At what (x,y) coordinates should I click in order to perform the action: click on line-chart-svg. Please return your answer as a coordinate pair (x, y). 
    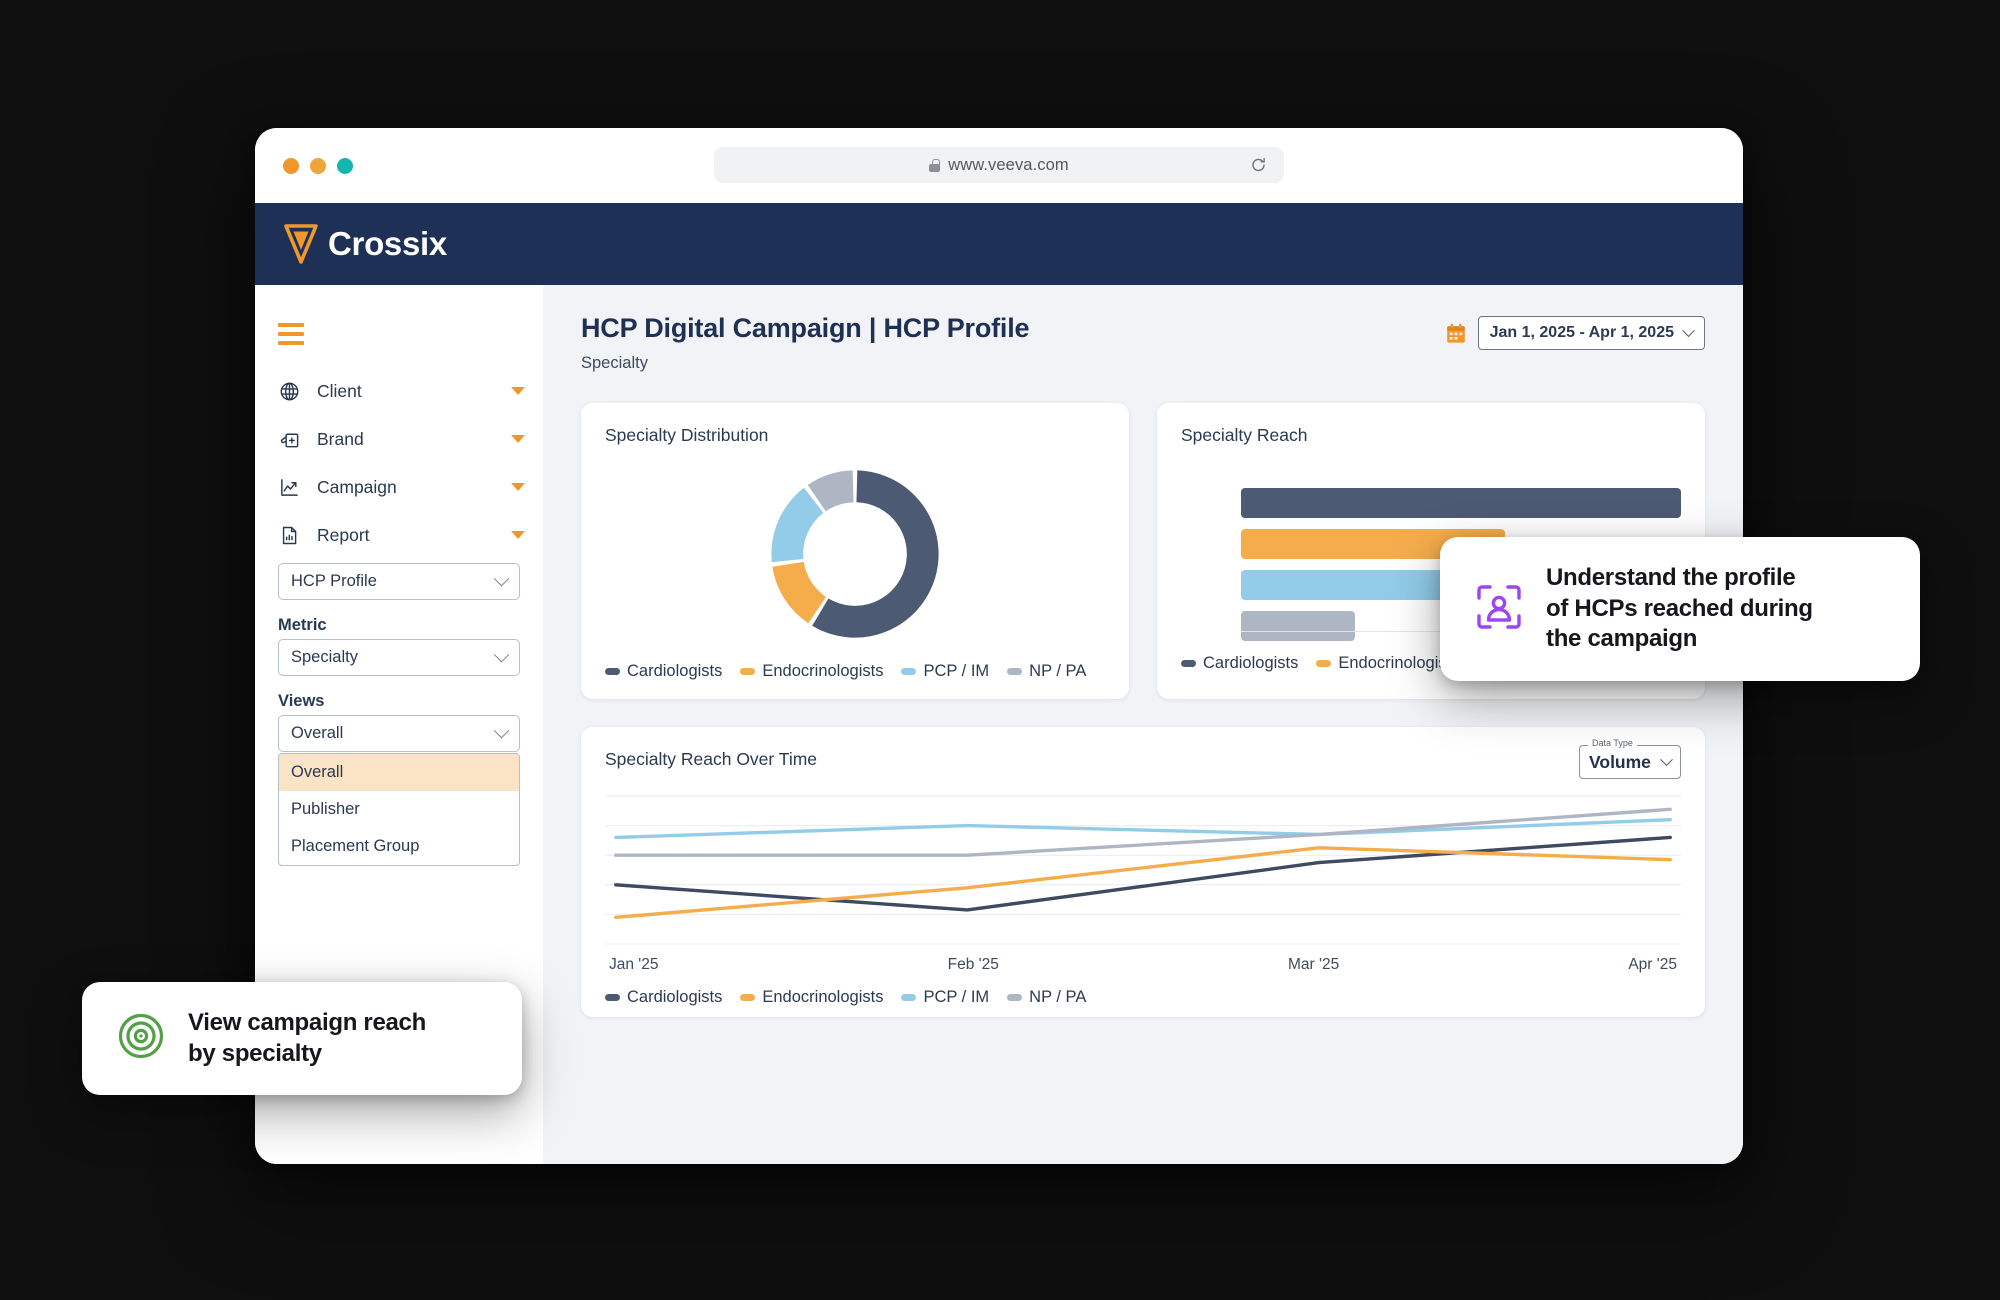
    Looking at the image, I should click on (1143, 870).